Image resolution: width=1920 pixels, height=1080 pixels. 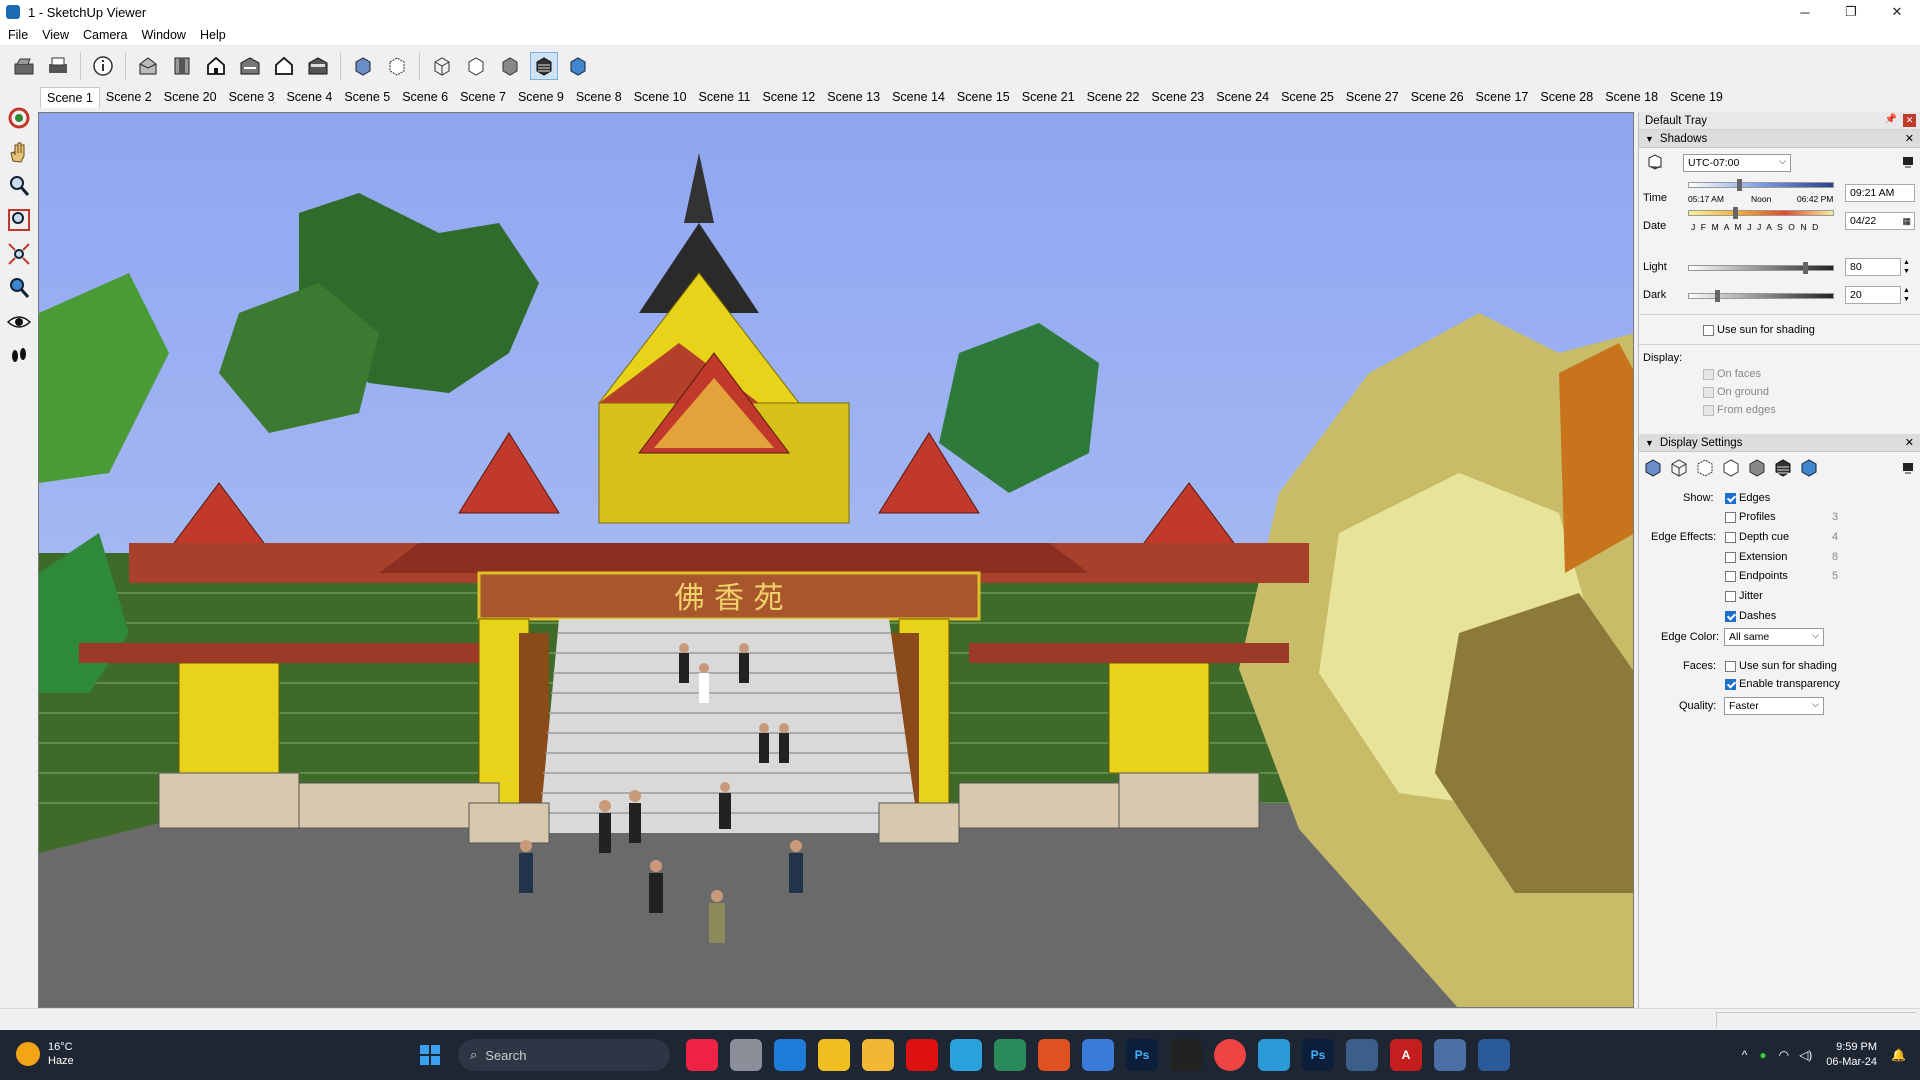 I want to click on right-view-button, so click(x=250, y=66).